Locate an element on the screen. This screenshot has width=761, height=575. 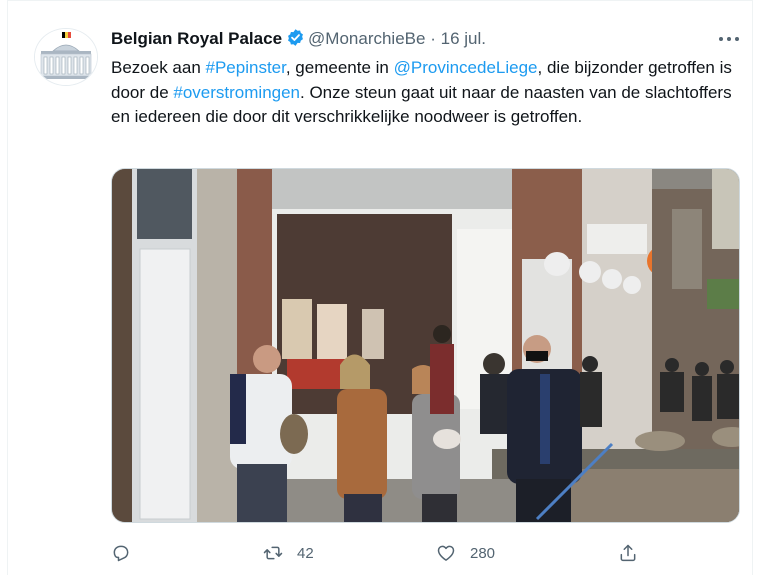
avatar is located at coordinates (66, 57).